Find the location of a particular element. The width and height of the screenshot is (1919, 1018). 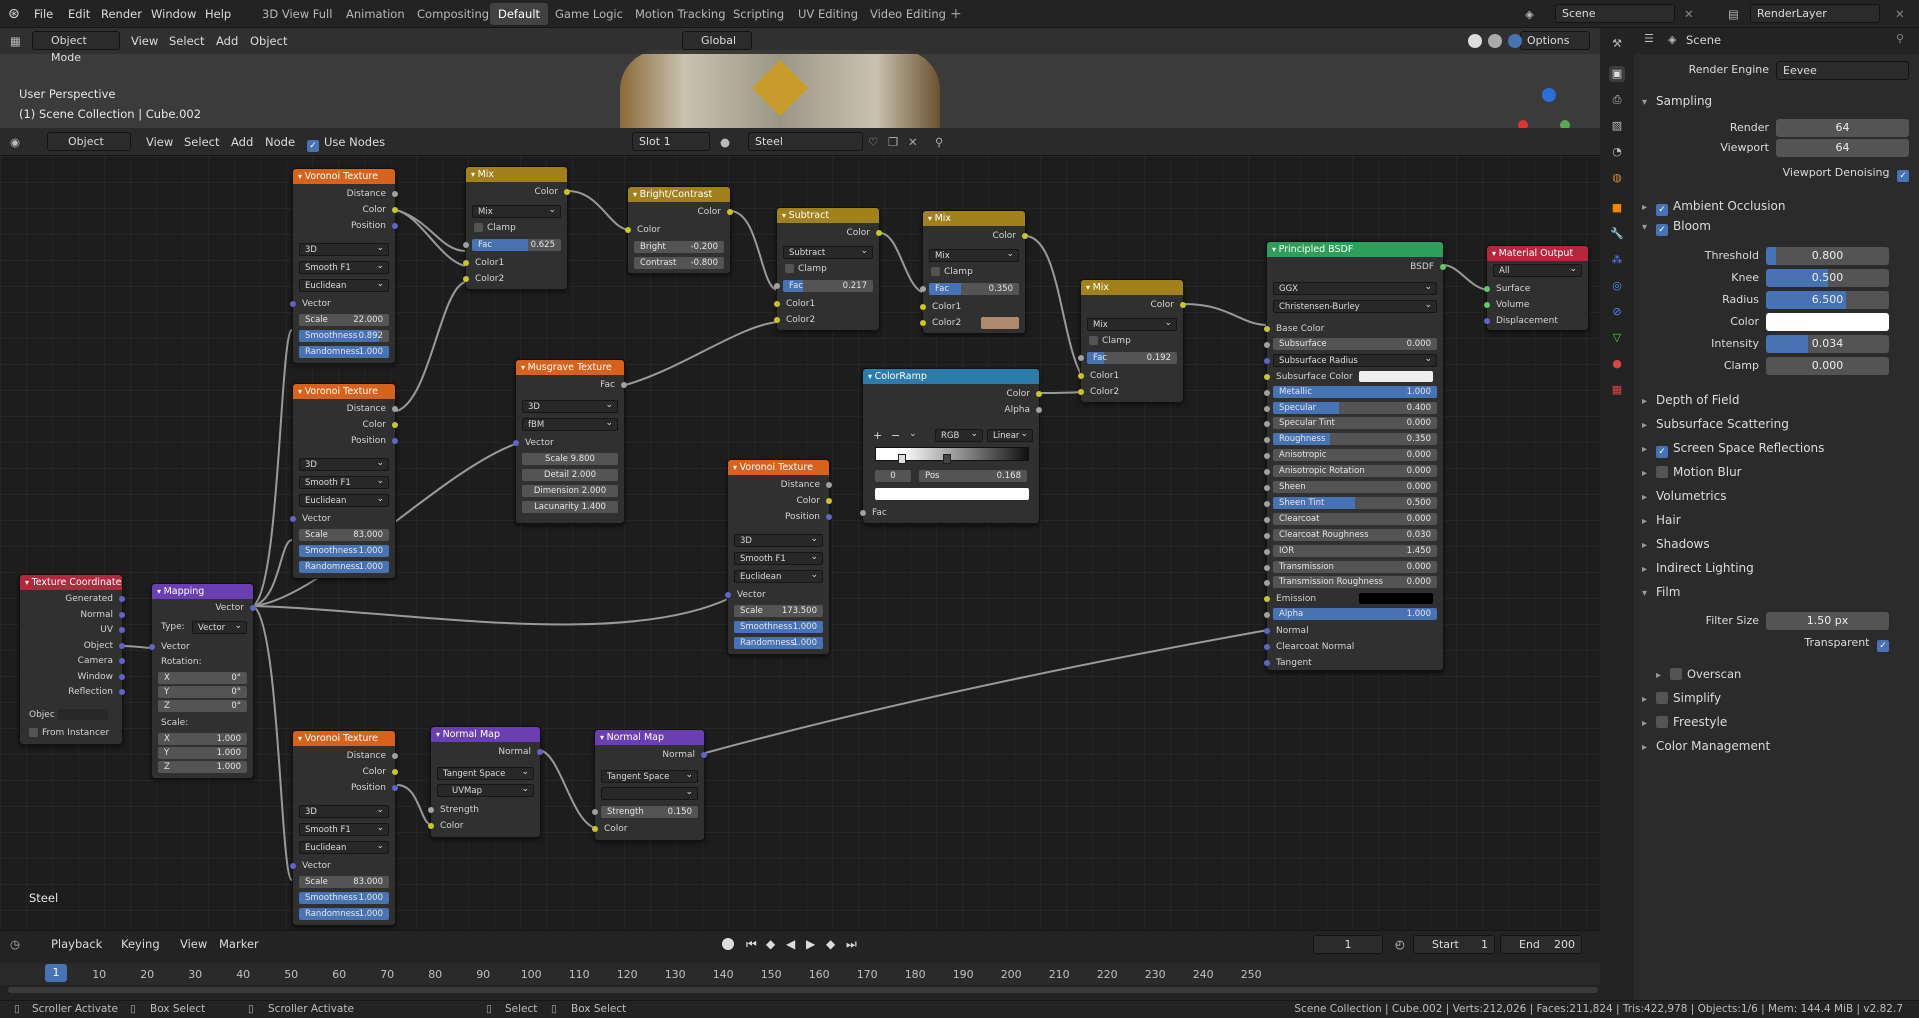

transmission-field: Transmission 0.000 is located at coordinates (1355, 566).